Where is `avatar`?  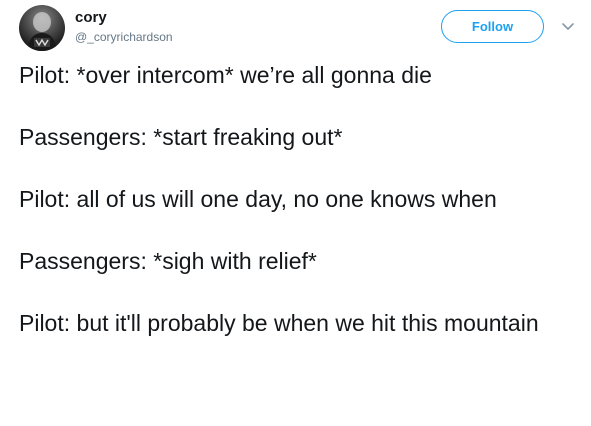 avatar is located at coordinates (42, 28).